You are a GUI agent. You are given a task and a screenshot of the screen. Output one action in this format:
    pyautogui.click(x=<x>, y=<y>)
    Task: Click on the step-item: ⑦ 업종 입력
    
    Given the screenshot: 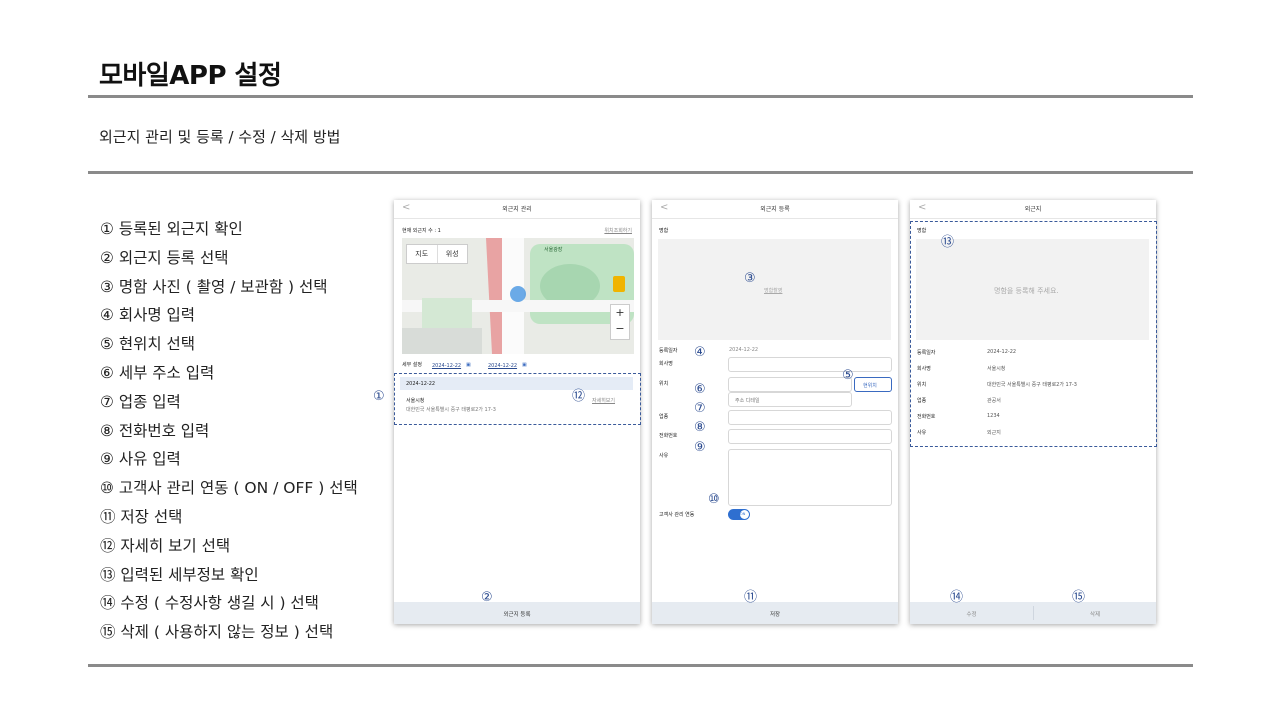 What is the action you would take?
    pyautogui.click(x=140, y=401)
    